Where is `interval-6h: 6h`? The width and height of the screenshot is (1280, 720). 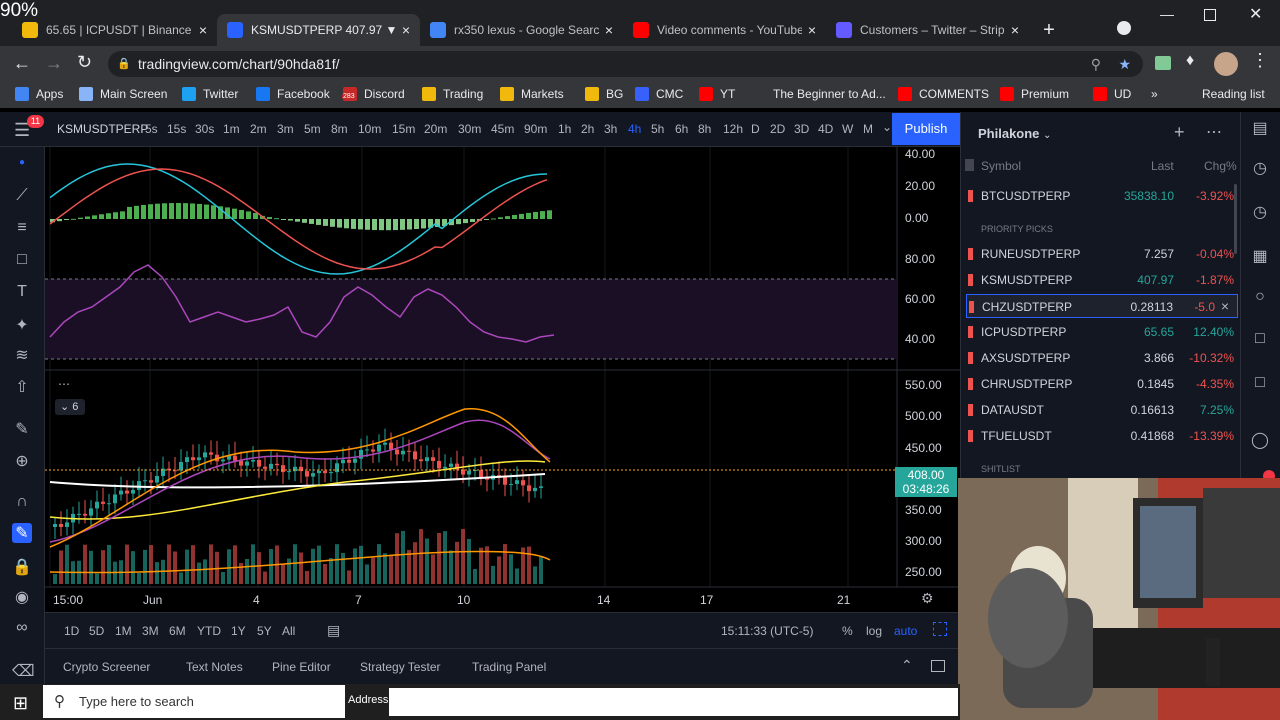 interval-6h: 6h is located at coordinates (681, 129).